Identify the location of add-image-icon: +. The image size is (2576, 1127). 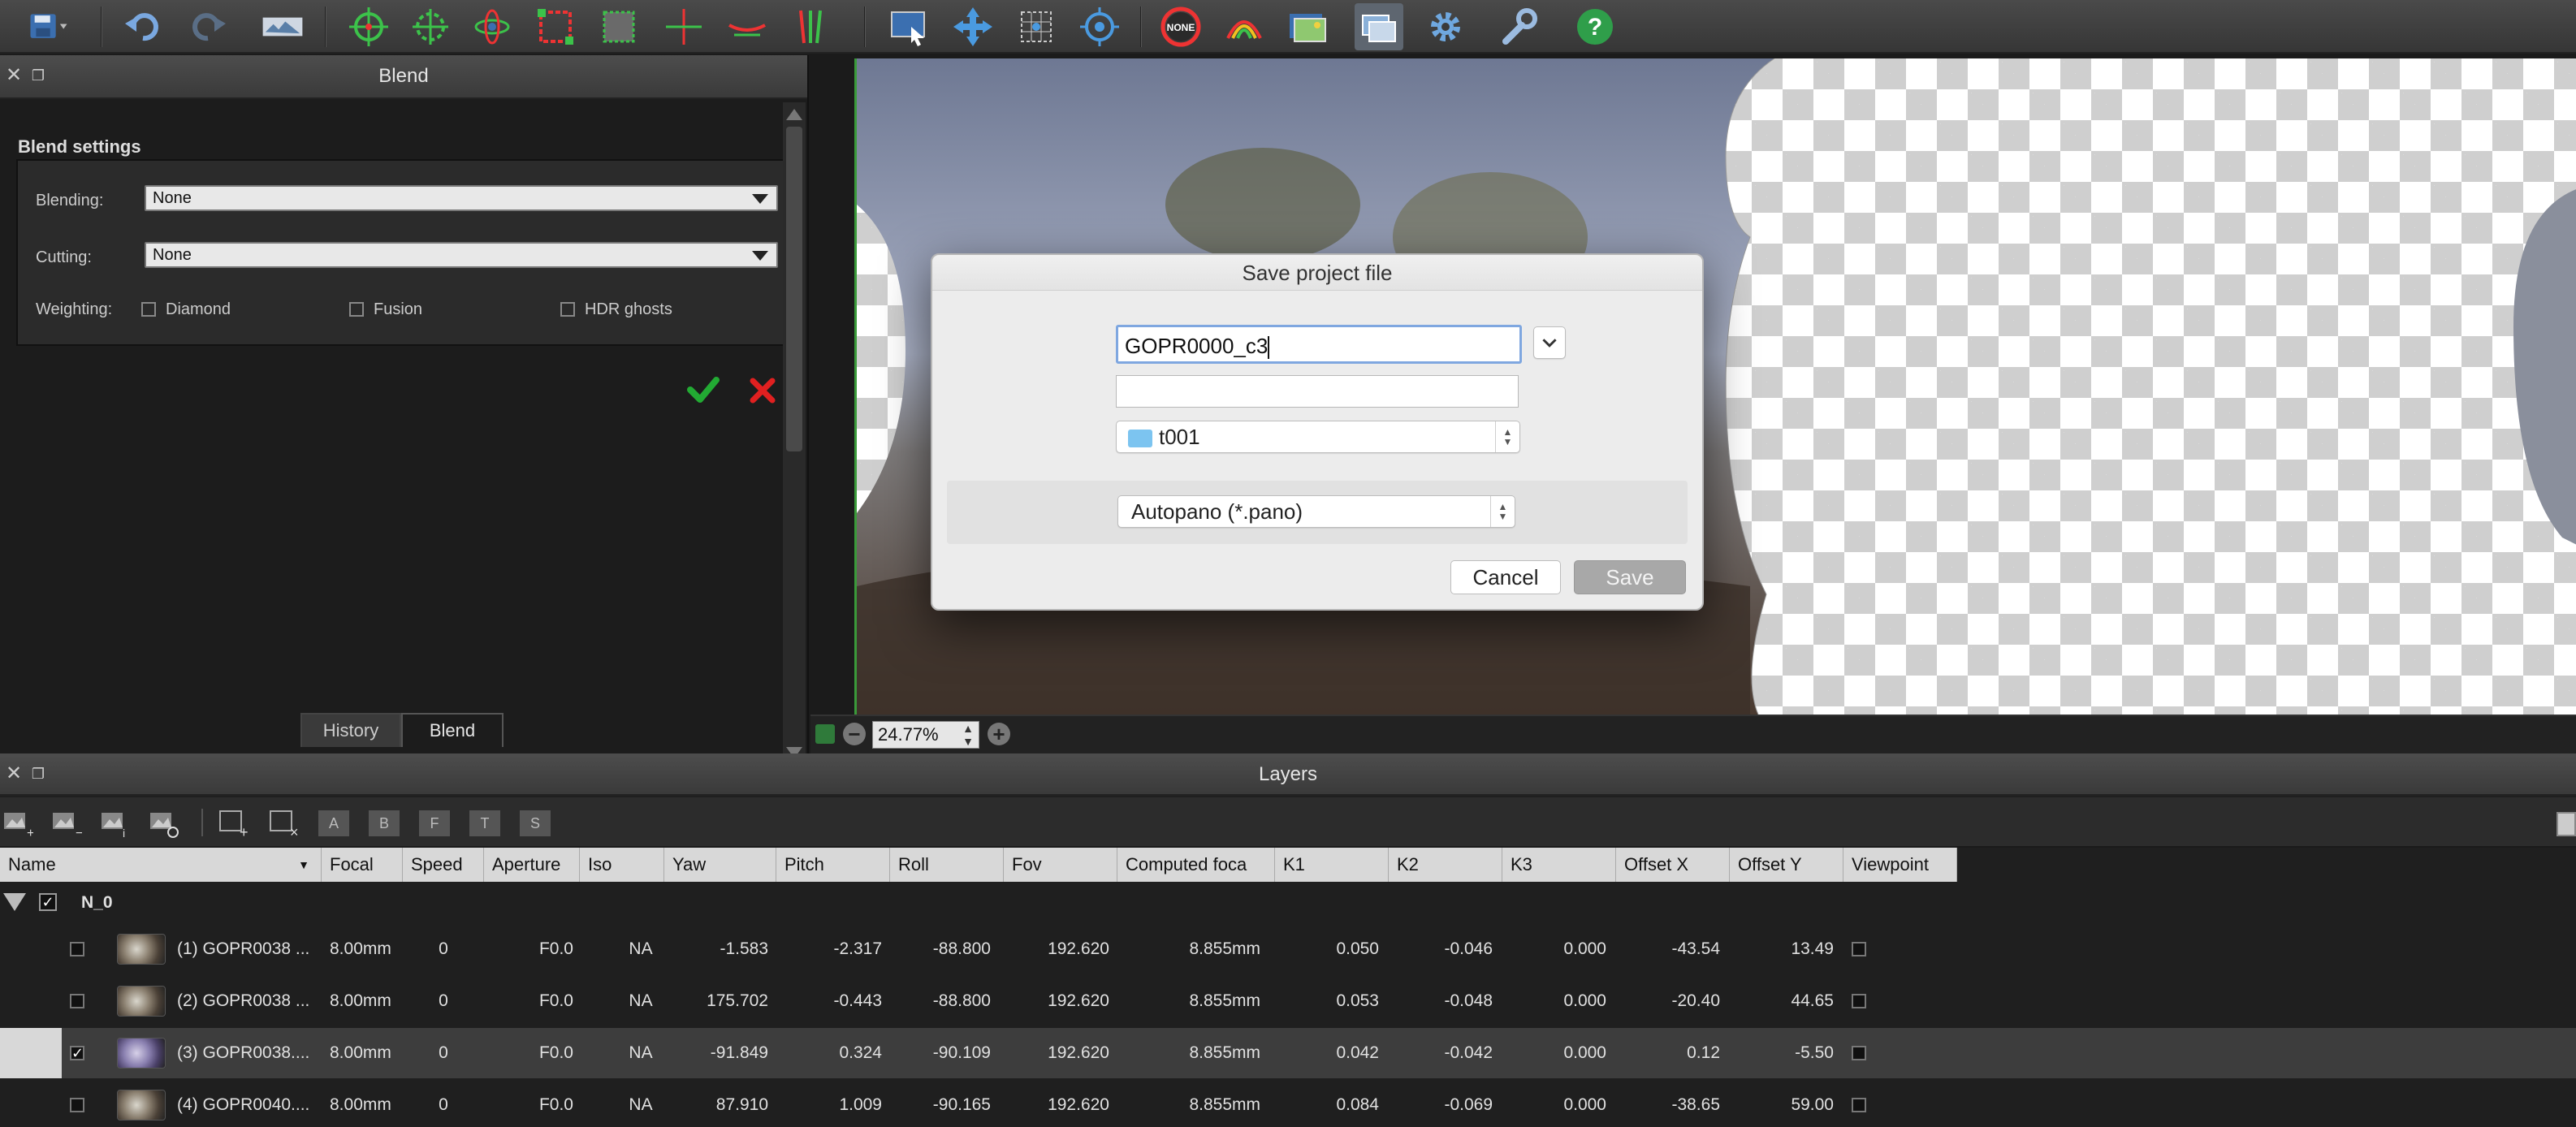
(17, 822).